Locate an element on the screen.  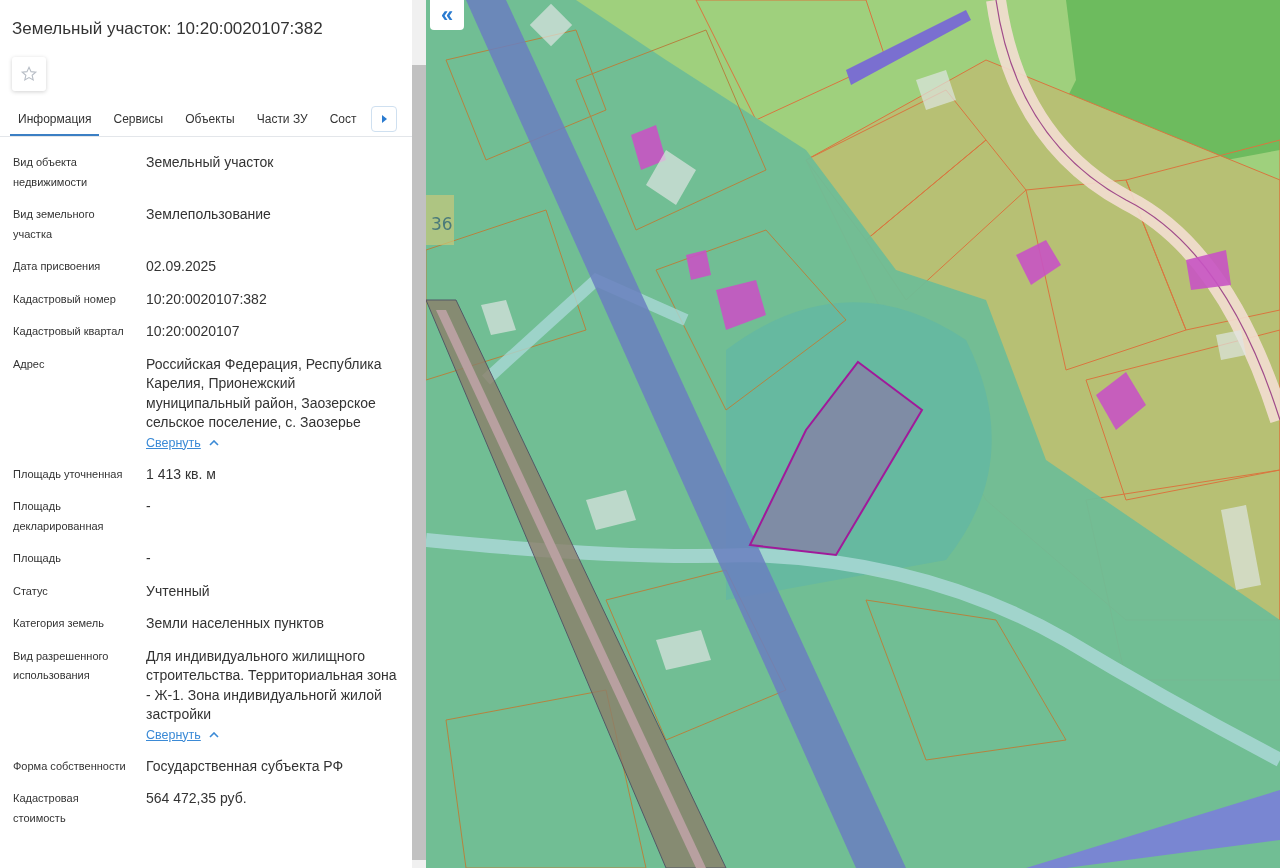
field-label: Площадь уточненная is located at coordinates (68, 474).